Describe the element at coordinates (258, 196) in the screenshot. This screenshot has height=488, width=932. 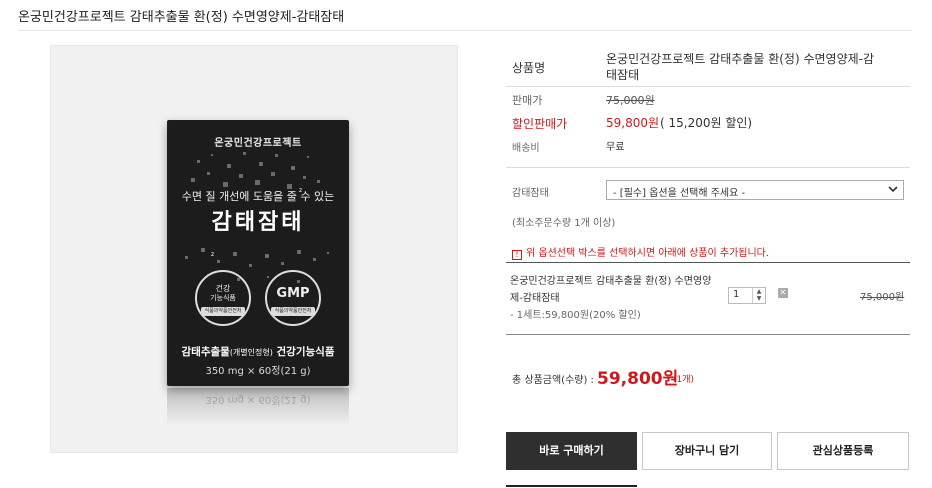
I see `product-tagline: 수면 질 개선에 도움을 줄 수 있는` at that location.